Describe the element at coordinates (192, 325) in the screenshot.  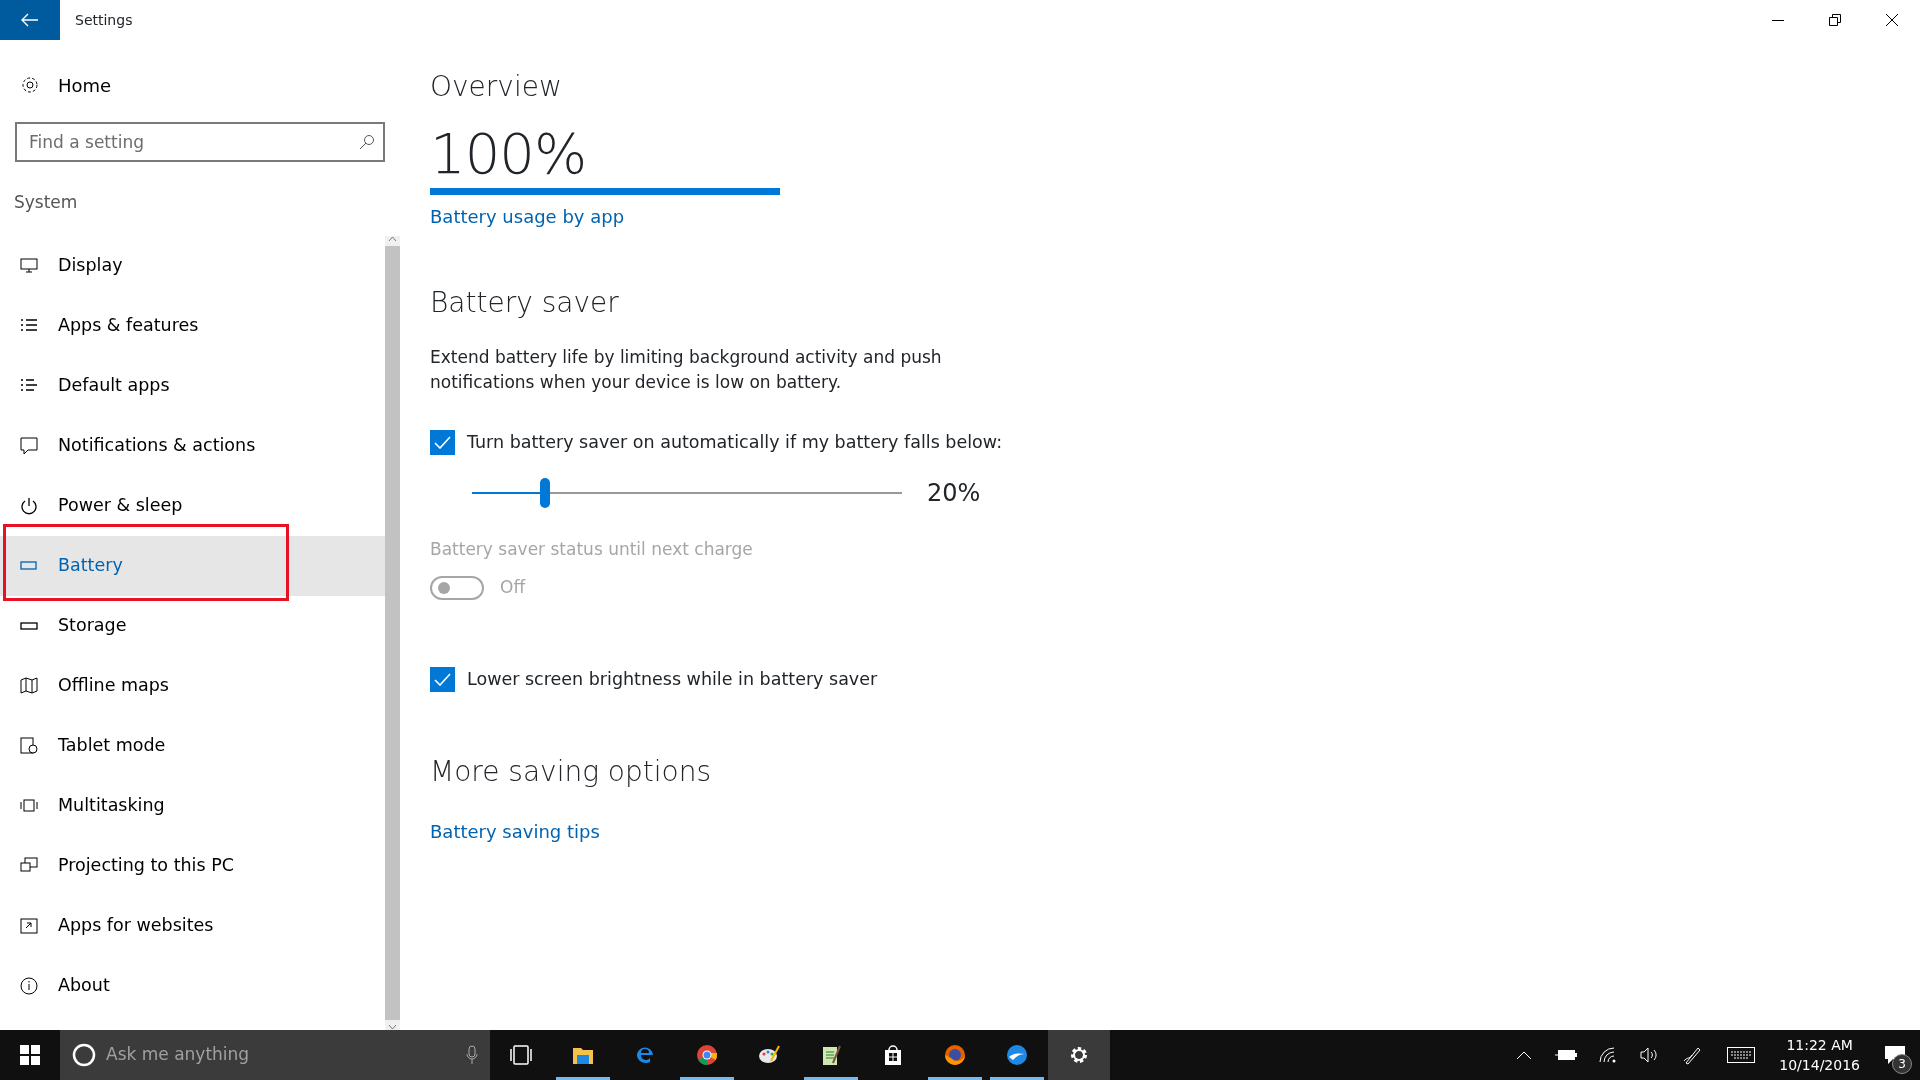
I see `nav-item: Apps & features` at that location.